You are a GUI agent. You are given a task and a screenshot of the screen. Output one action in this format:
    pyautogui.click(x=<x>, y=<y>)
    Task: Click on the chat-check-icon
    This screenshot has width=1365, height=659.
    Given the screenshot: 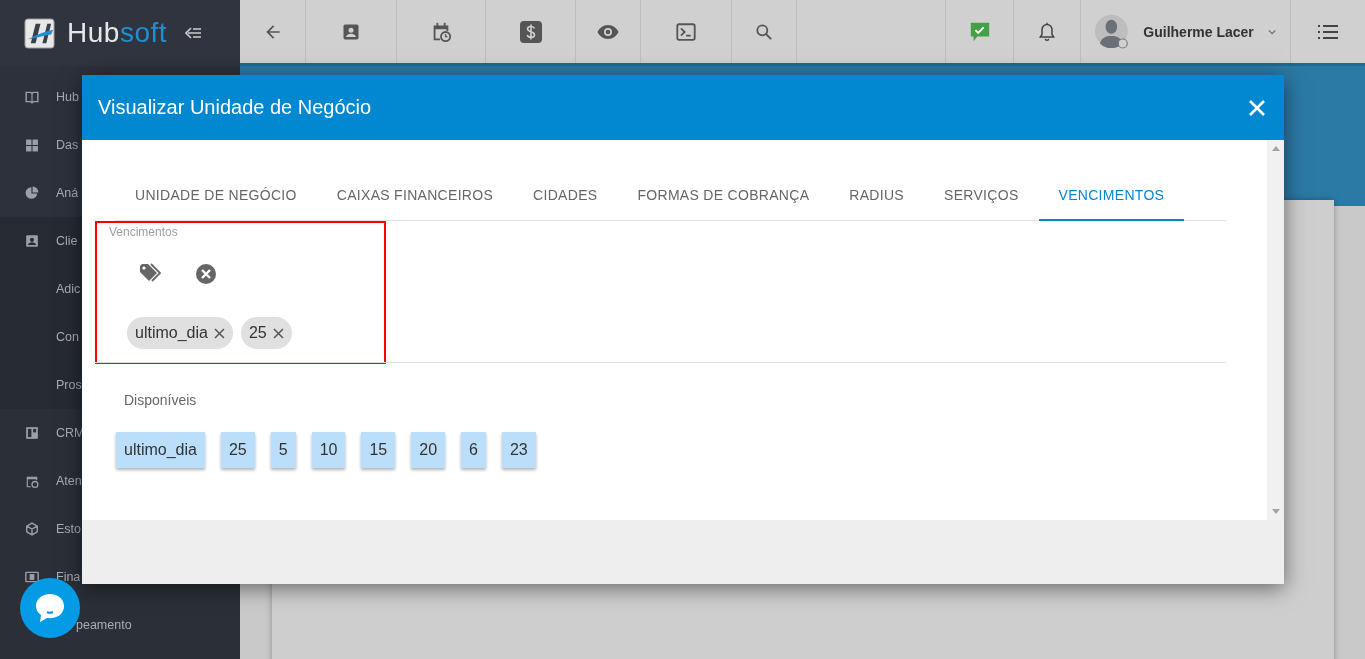 What is the action you would take?
    pyautogui.click(x=979, y=31)
    